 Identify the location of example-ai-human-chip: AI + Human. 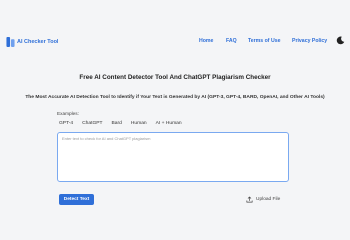
(169, 123).